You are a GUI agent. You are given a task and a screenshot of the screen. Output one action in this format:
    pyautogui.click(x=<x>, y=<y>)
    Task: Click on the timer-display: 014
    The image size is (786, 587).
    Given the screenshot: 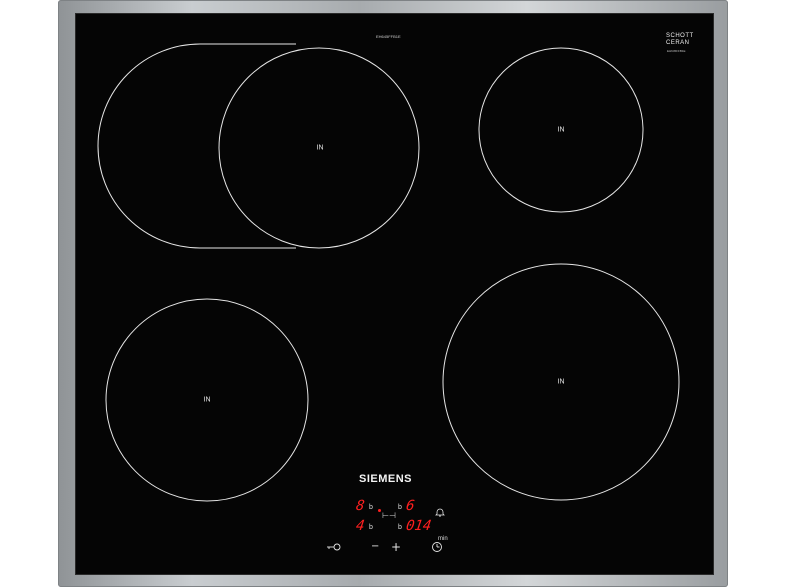 What is the action you would take?
    pyautogui.click(x=418, y=526)
    